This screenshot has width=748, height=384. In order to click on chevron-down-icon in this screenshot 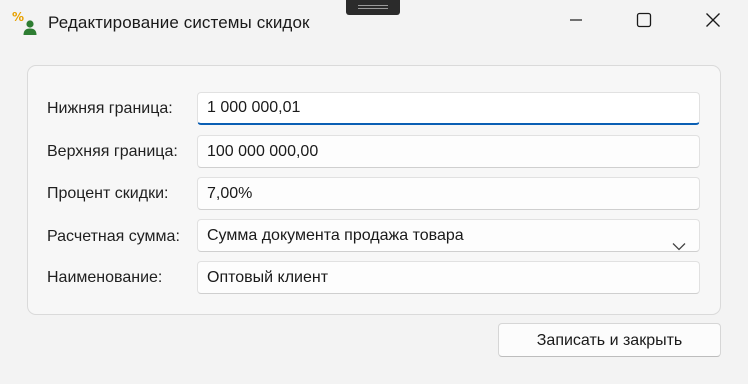, I will do `click(679, 246)`.